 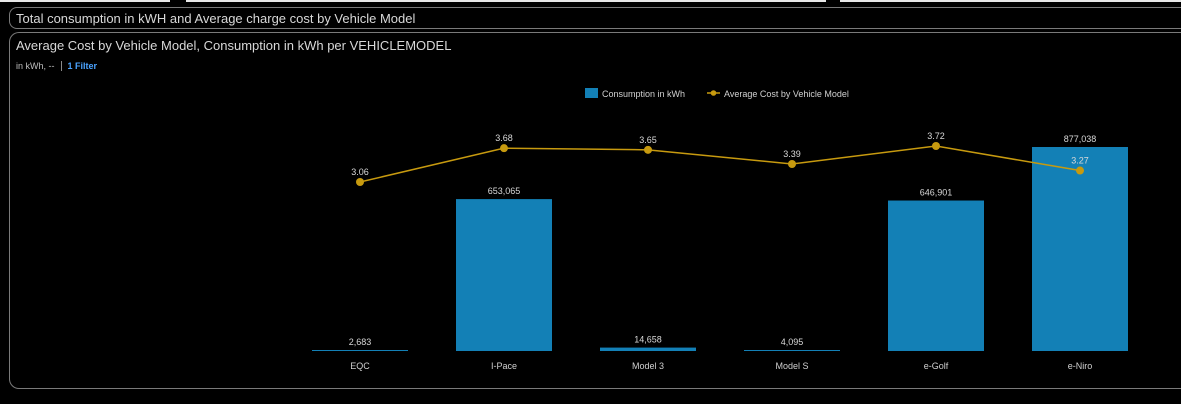 What do you see at coordinates (936, 366) in the screenshot?
I see `category-label: e-Golf` at bounding box center [936, 366].